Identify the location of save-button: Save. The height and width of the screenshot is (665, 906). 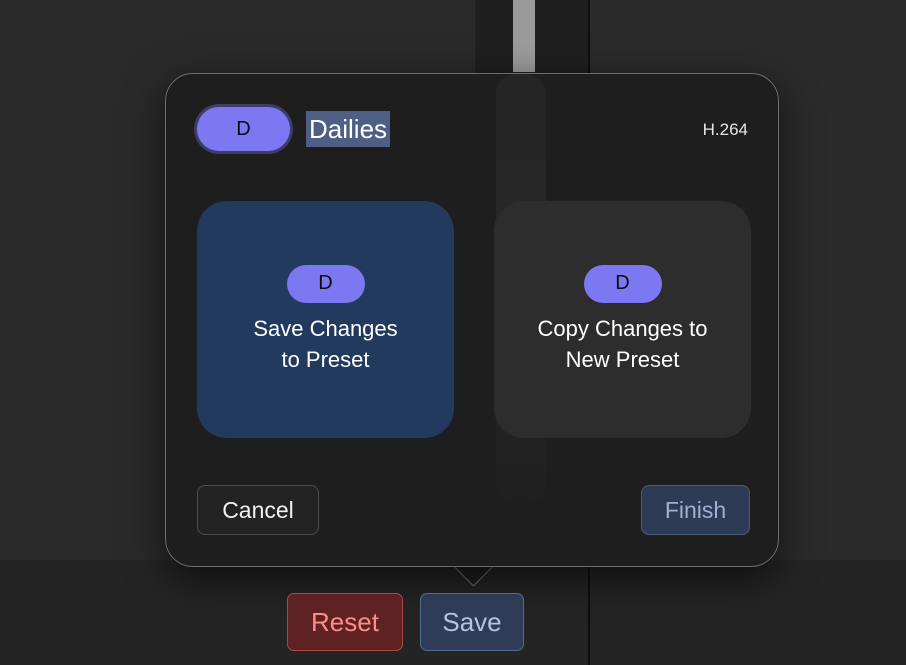
(472, 622).